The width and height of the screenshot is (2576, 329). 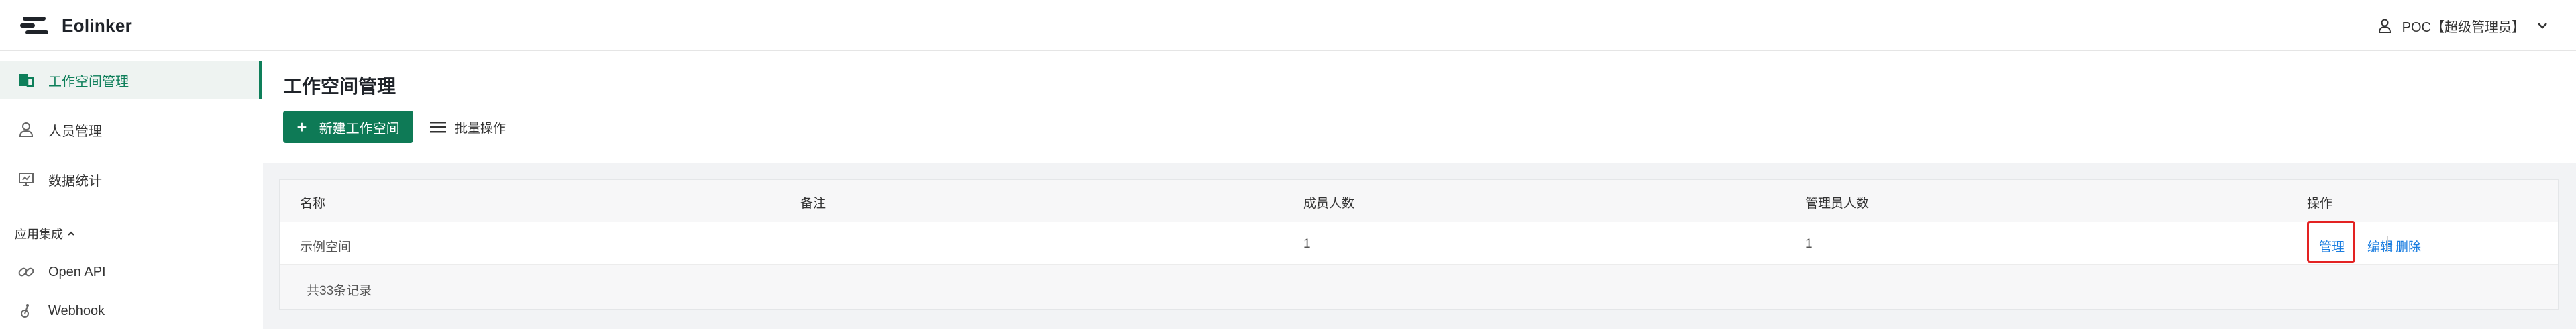 What do you see at coordinates (97, 25) in the screenshot?
I see `logo-text: Eolinker` at bounding box center [97, 25].